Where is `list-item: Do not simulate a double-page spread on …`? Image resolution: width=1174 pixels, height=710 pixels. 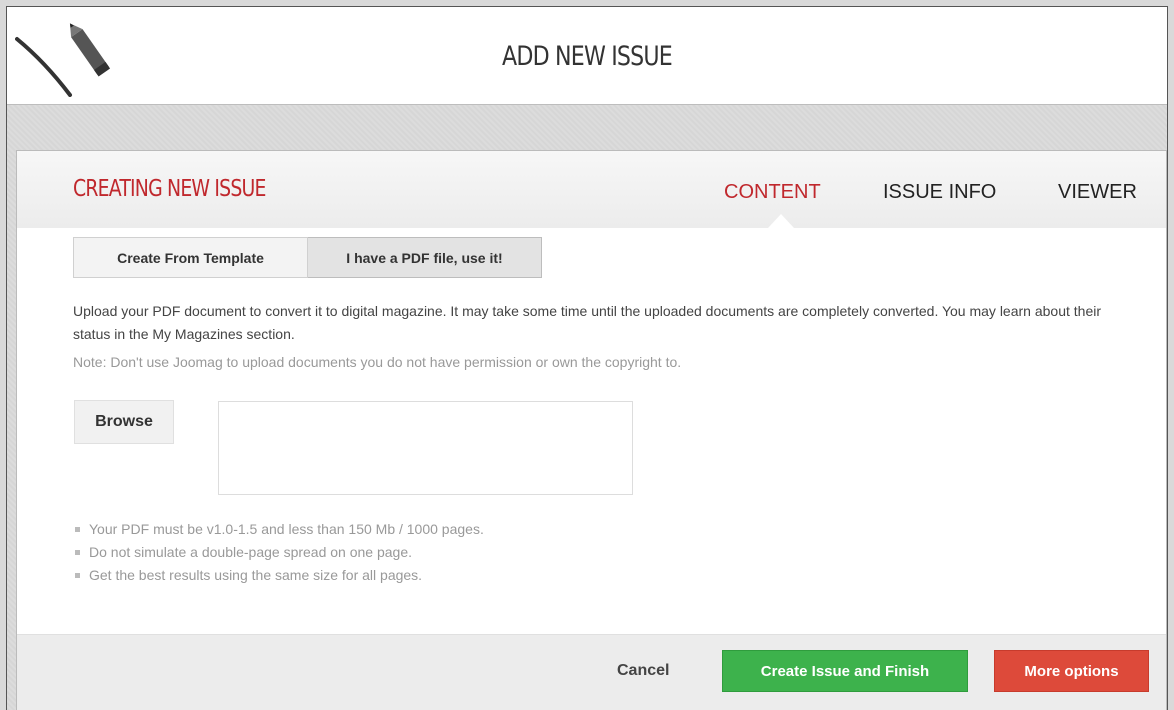 list-item: Do not simulate a double-page spread on … is located at coordinates (278, 552).